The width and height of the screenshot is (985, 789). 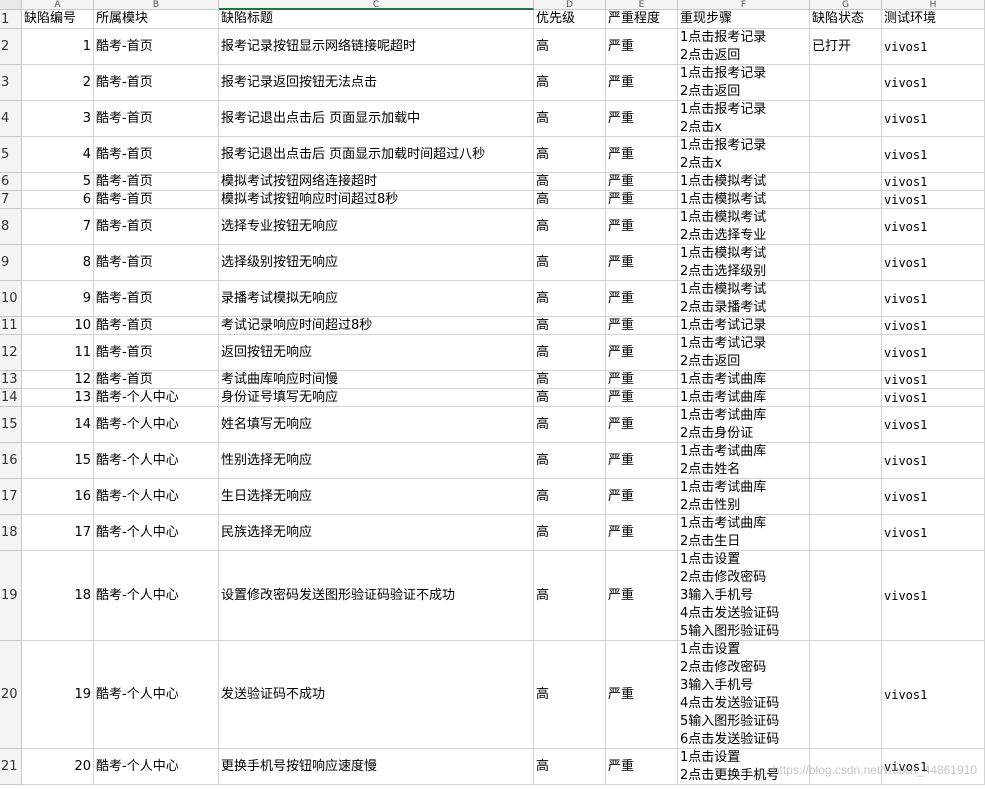 I want to click on cell-title: 报考记退出点击后 页面显示加载时间超过八秒, so click(x=376, y=155).